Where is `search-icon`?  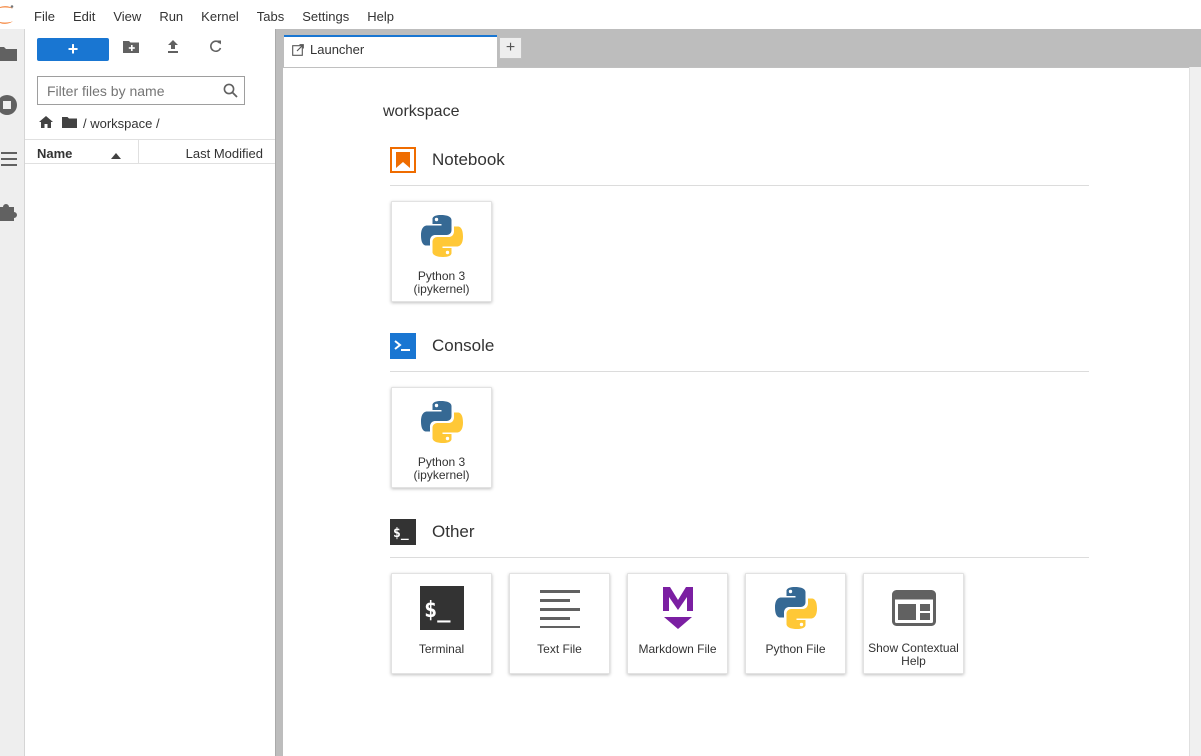 search-icon is located at coordinates (230, 93).